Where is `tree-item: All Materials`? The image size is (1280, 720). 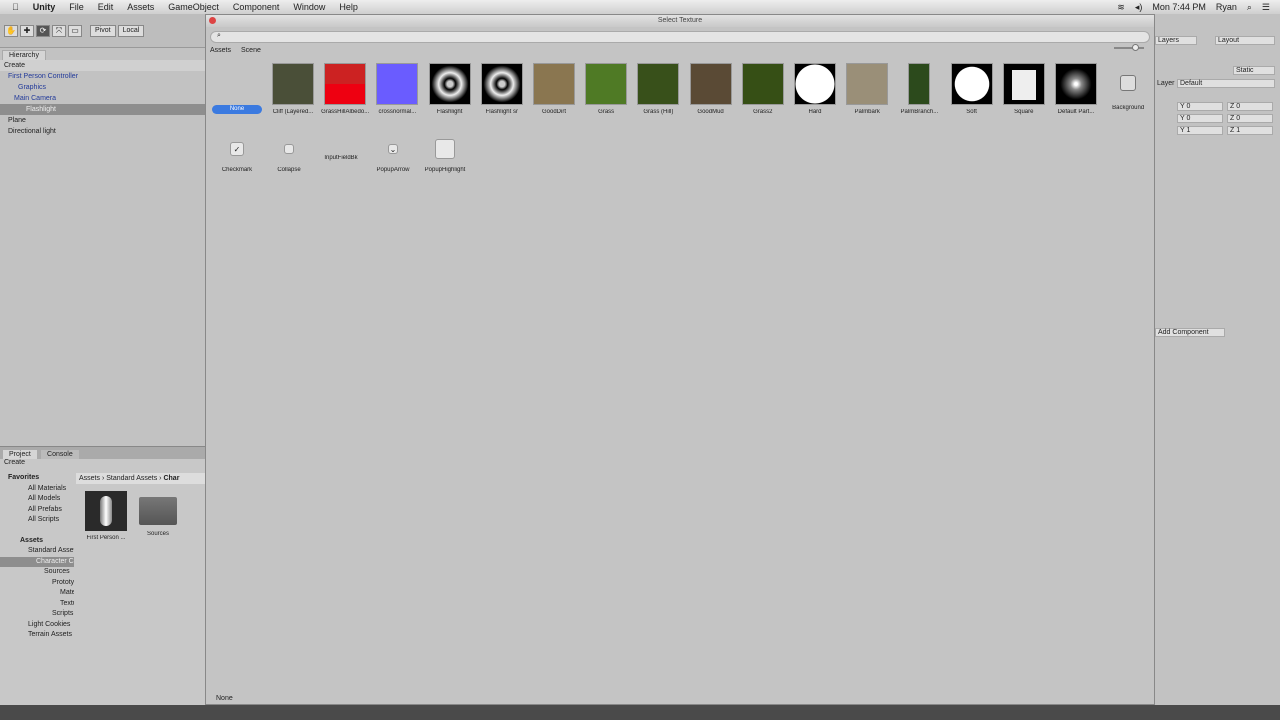 tree-item: All Materials is located at coordinates (37, 489).